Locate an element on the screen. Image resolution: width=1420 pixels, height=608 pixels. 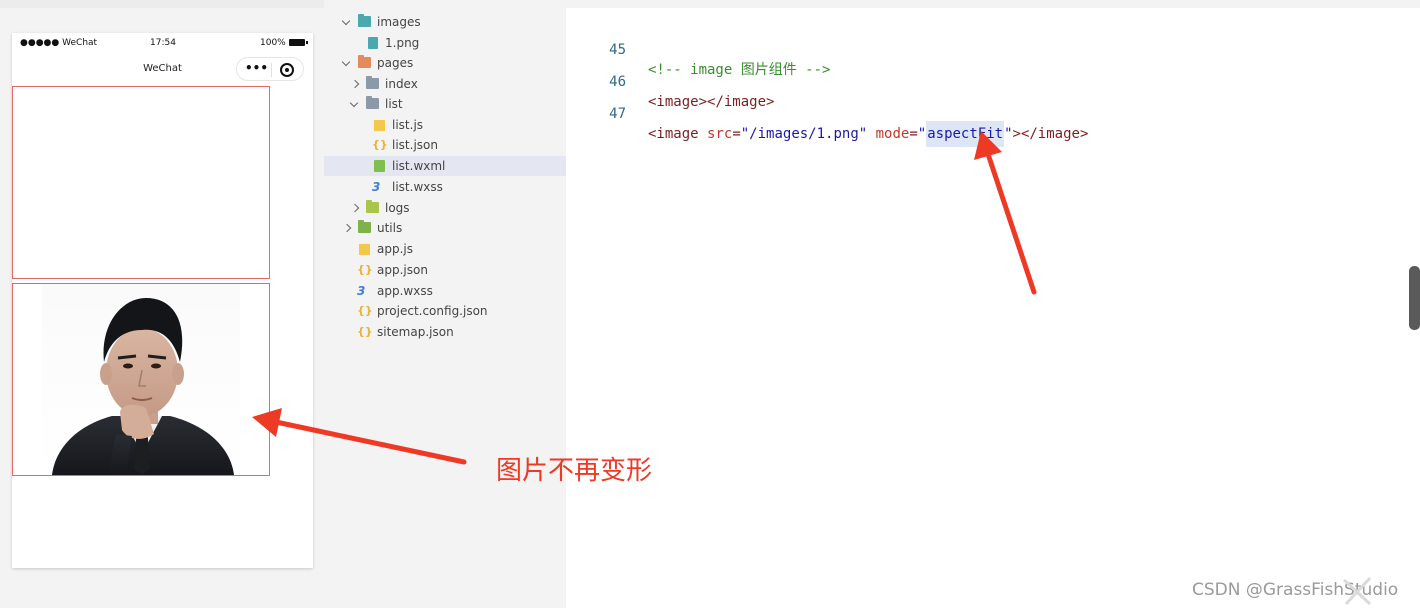
tree-folder-index: index is located at coordinates (445, 84).